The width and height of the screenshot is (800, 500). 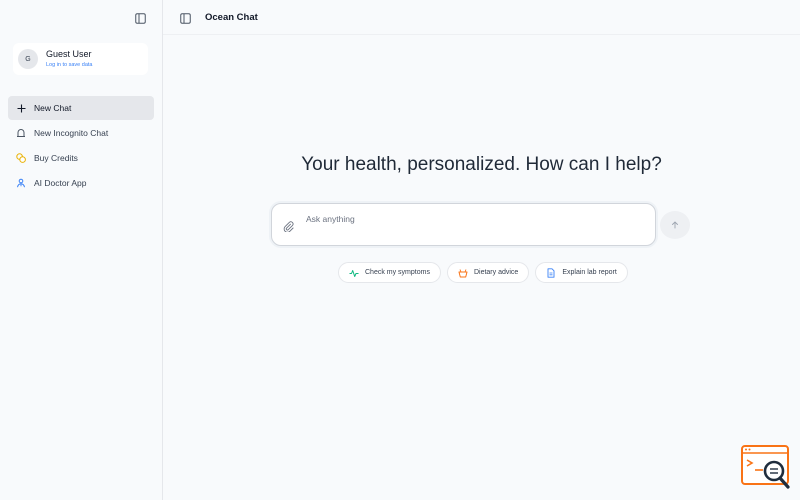 I want to click on send-button, so click(x=675, y=225).